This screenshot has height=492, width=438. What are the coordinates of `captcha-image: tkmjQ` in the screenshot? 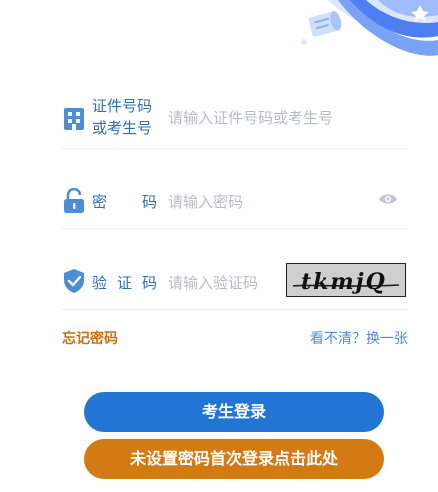 It's located at (346, 280).